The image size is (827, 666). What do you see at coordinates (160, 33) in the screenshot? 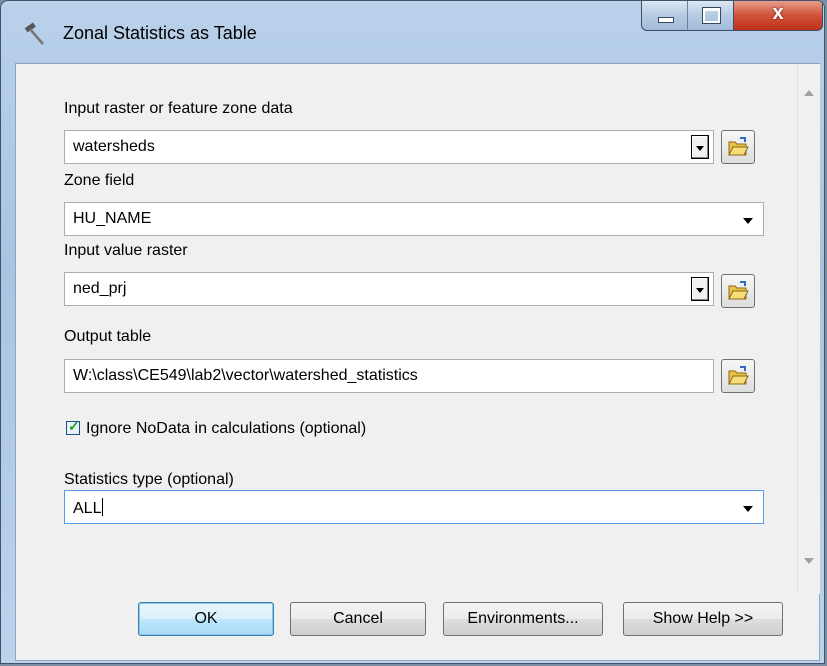
I see `window-title: Zonal Statistics as Table` at bounding box center [160, 33].